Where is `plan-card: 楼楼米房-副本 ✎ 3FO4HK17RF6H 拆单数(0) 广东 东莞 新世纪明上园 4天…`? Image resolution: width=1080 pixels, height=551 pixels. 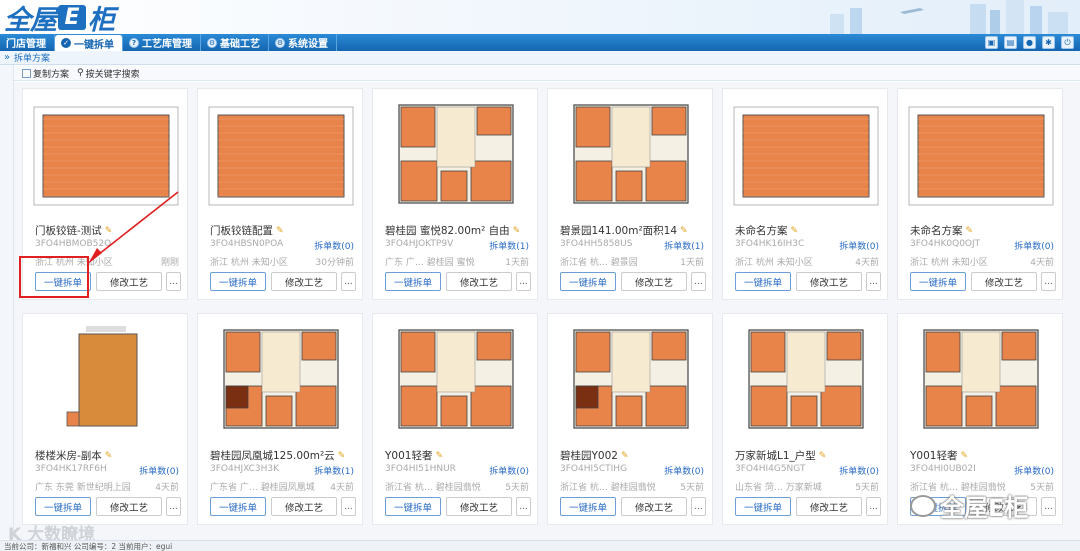
plan-card: 楼楼米房-副本 ✎ 3FO4HK17RF6H 拆单数(0) 广东 东莞 新世纪明上园 4天… is located at coordinates (105, 419).